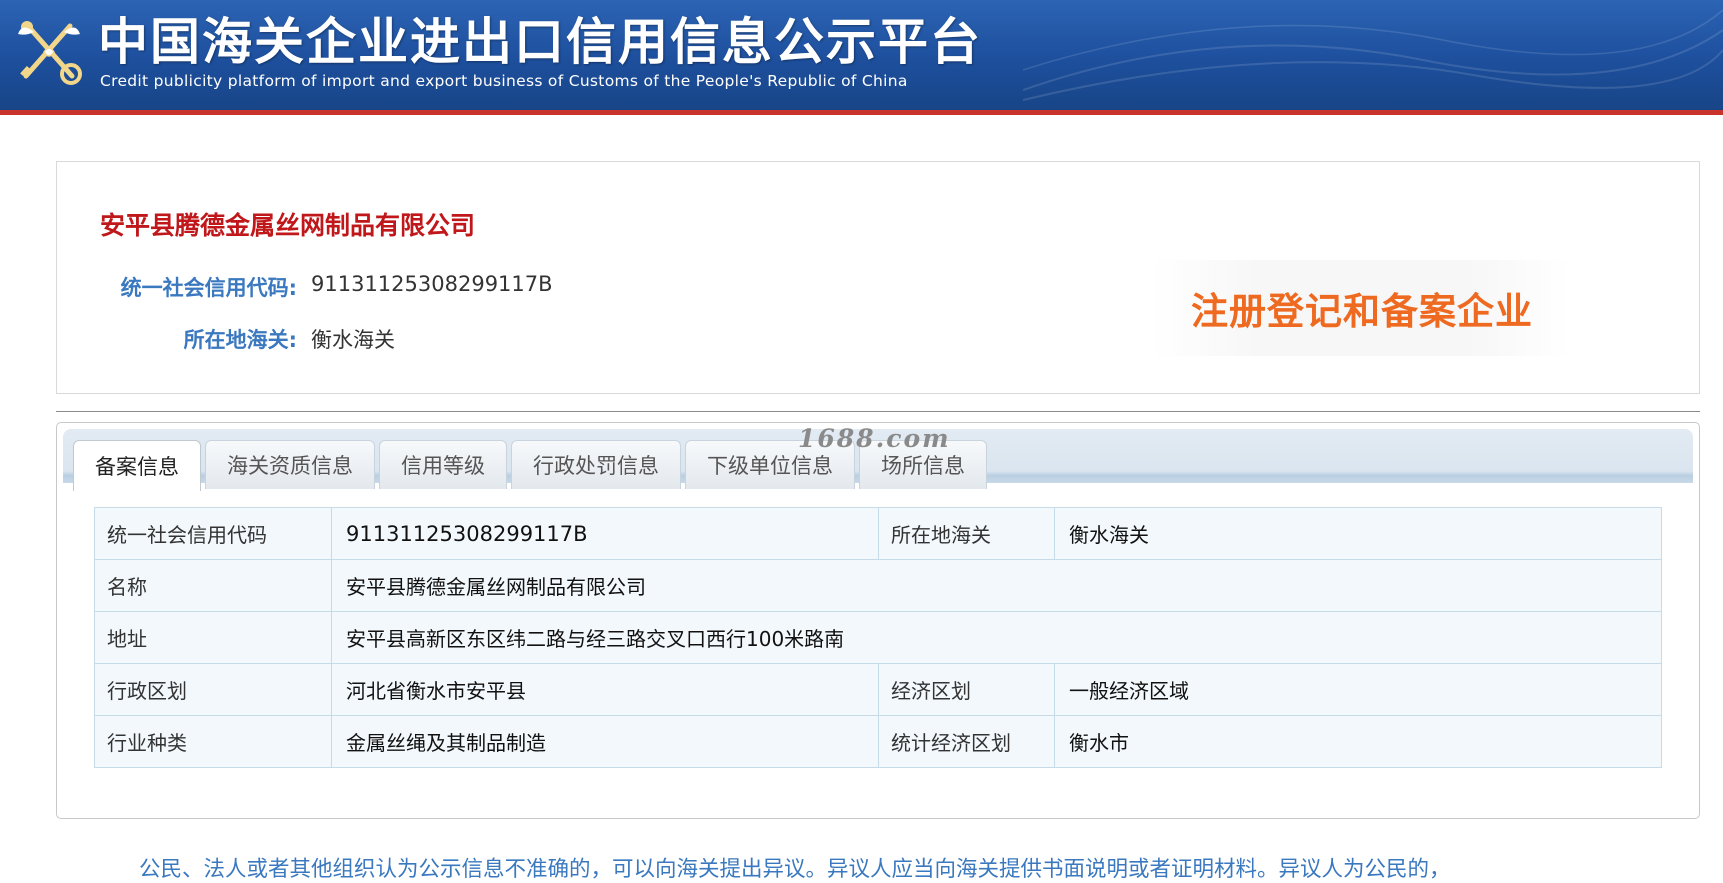 Image resolution: width=1723 pixels, height=883 pixels. What do you see at coordinates (966, 741) in the screenshot?
I see `table-label-stat-region: 统计经济区划` at bounding box center [966, 741].